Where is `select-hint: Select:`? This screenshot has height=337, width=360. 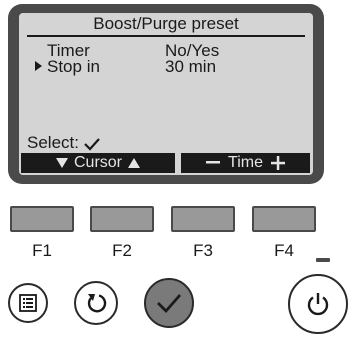 select-hint: Select: is located at coordinates (63, 142).